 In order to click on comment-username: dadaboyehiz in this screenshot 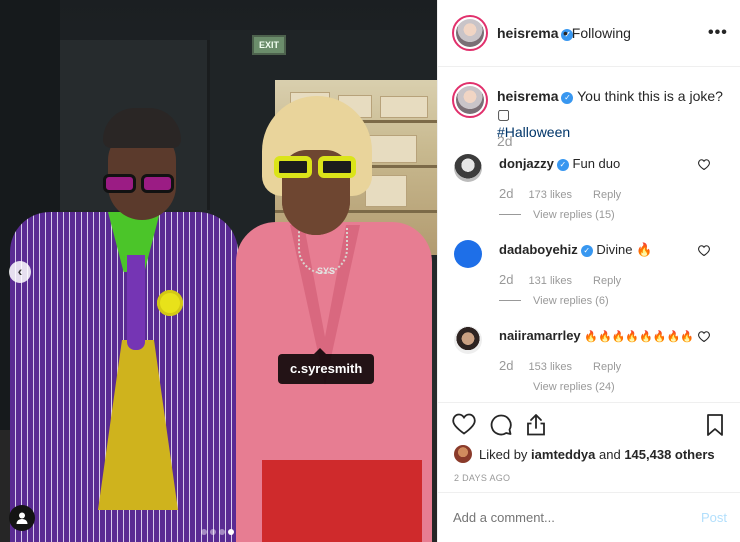, I will do `click(538, 249)`.